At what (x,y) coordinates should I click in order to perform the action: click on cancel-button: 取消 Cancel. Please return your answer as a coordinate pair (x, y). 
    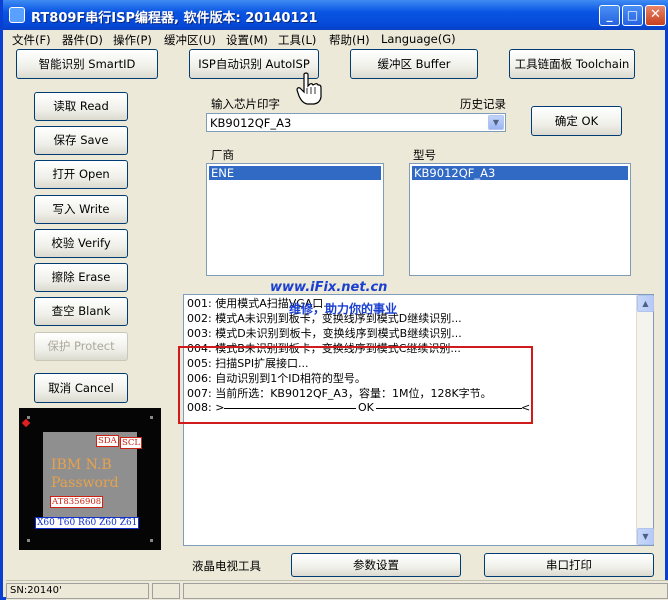
    Looking at the image, I should click on (81, 388).